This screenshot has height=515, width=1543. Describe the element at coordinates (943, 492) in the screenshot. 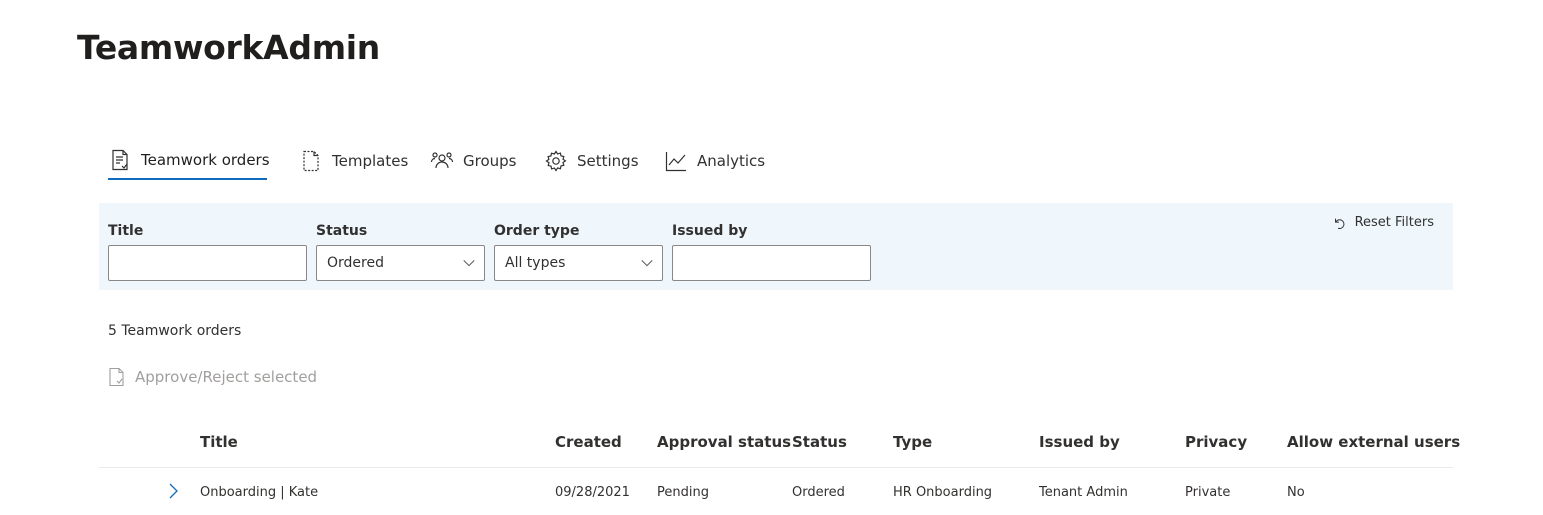

I see `cell-type: HR Onboarding` at that location.